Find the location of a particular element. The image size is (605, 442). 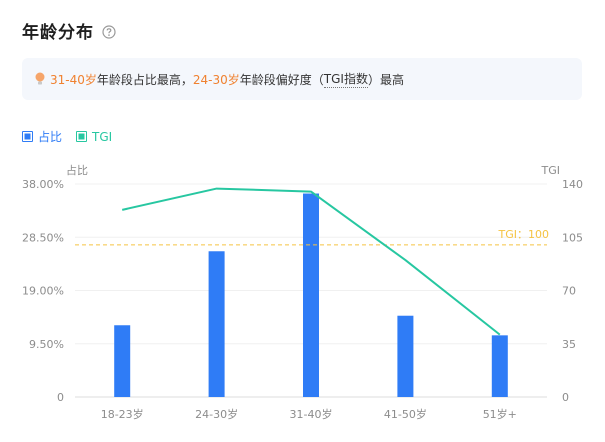

x-tick-label: 41-50岁 is located at coordinates (405, 414).